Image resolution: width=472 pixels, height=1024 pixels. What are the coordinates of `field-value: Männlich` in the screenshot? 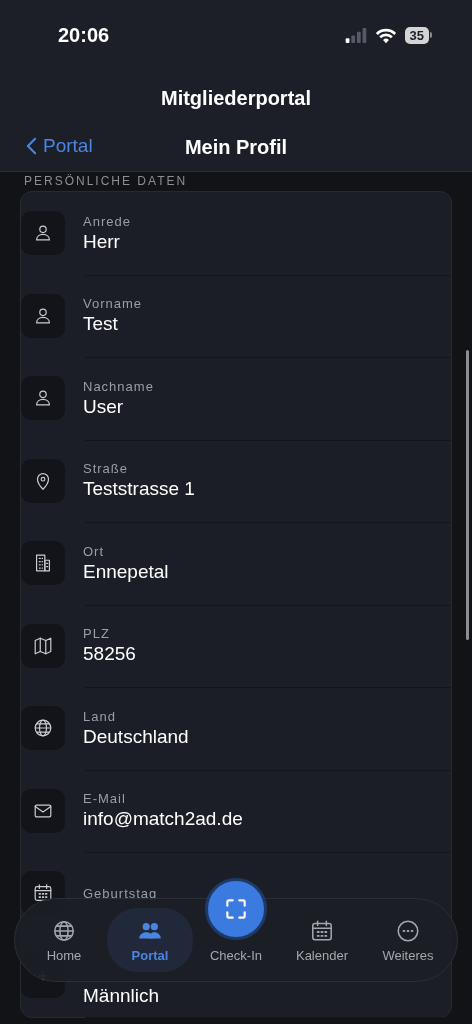 It's located at (121, 995).